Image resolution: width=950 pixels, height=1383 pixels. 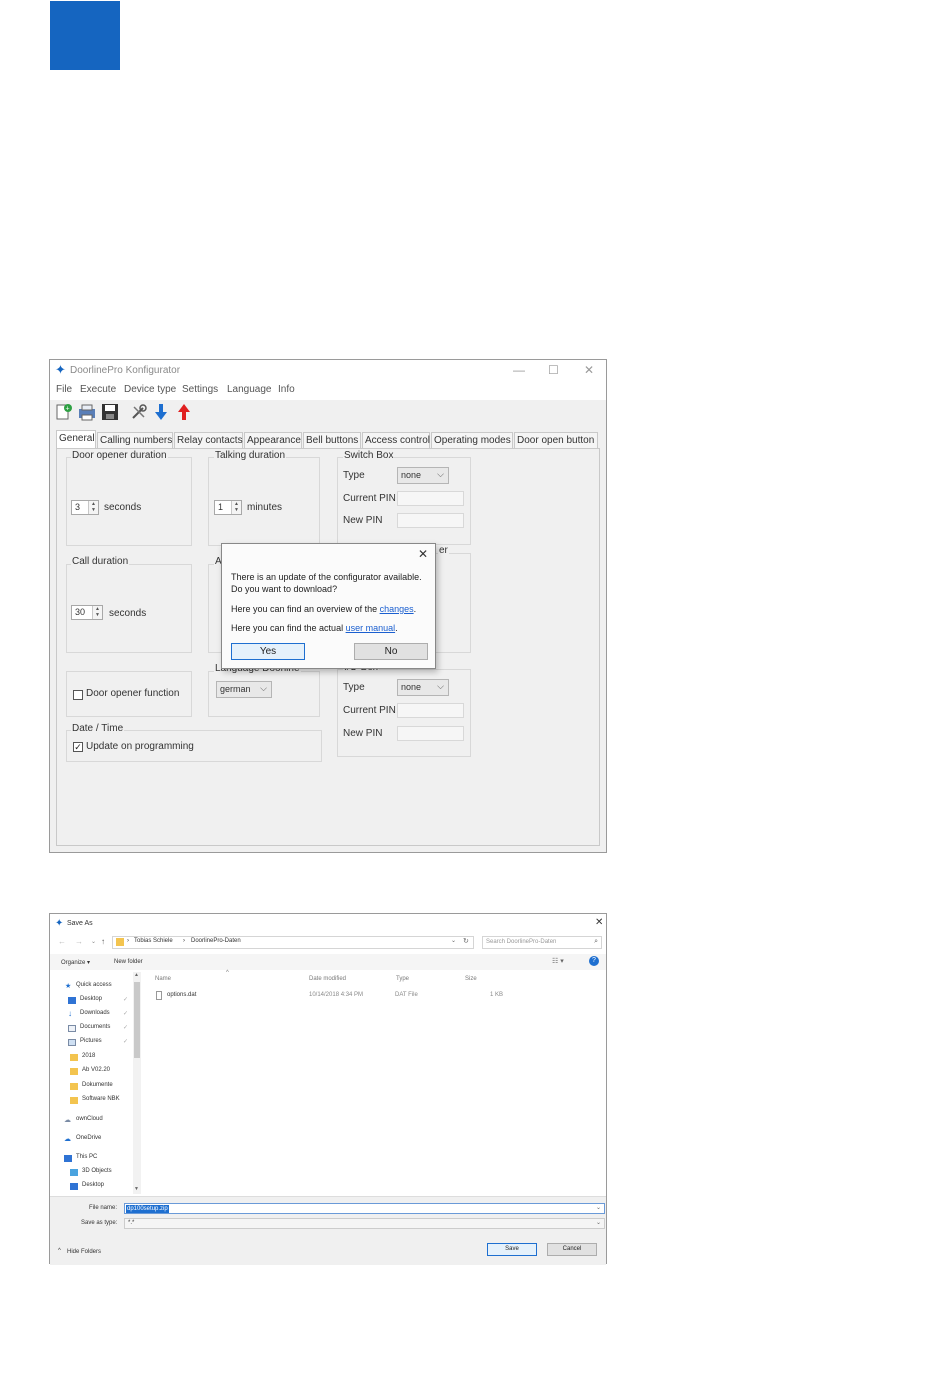 I want to click on tab-general: General, so click(x=76, y=439).